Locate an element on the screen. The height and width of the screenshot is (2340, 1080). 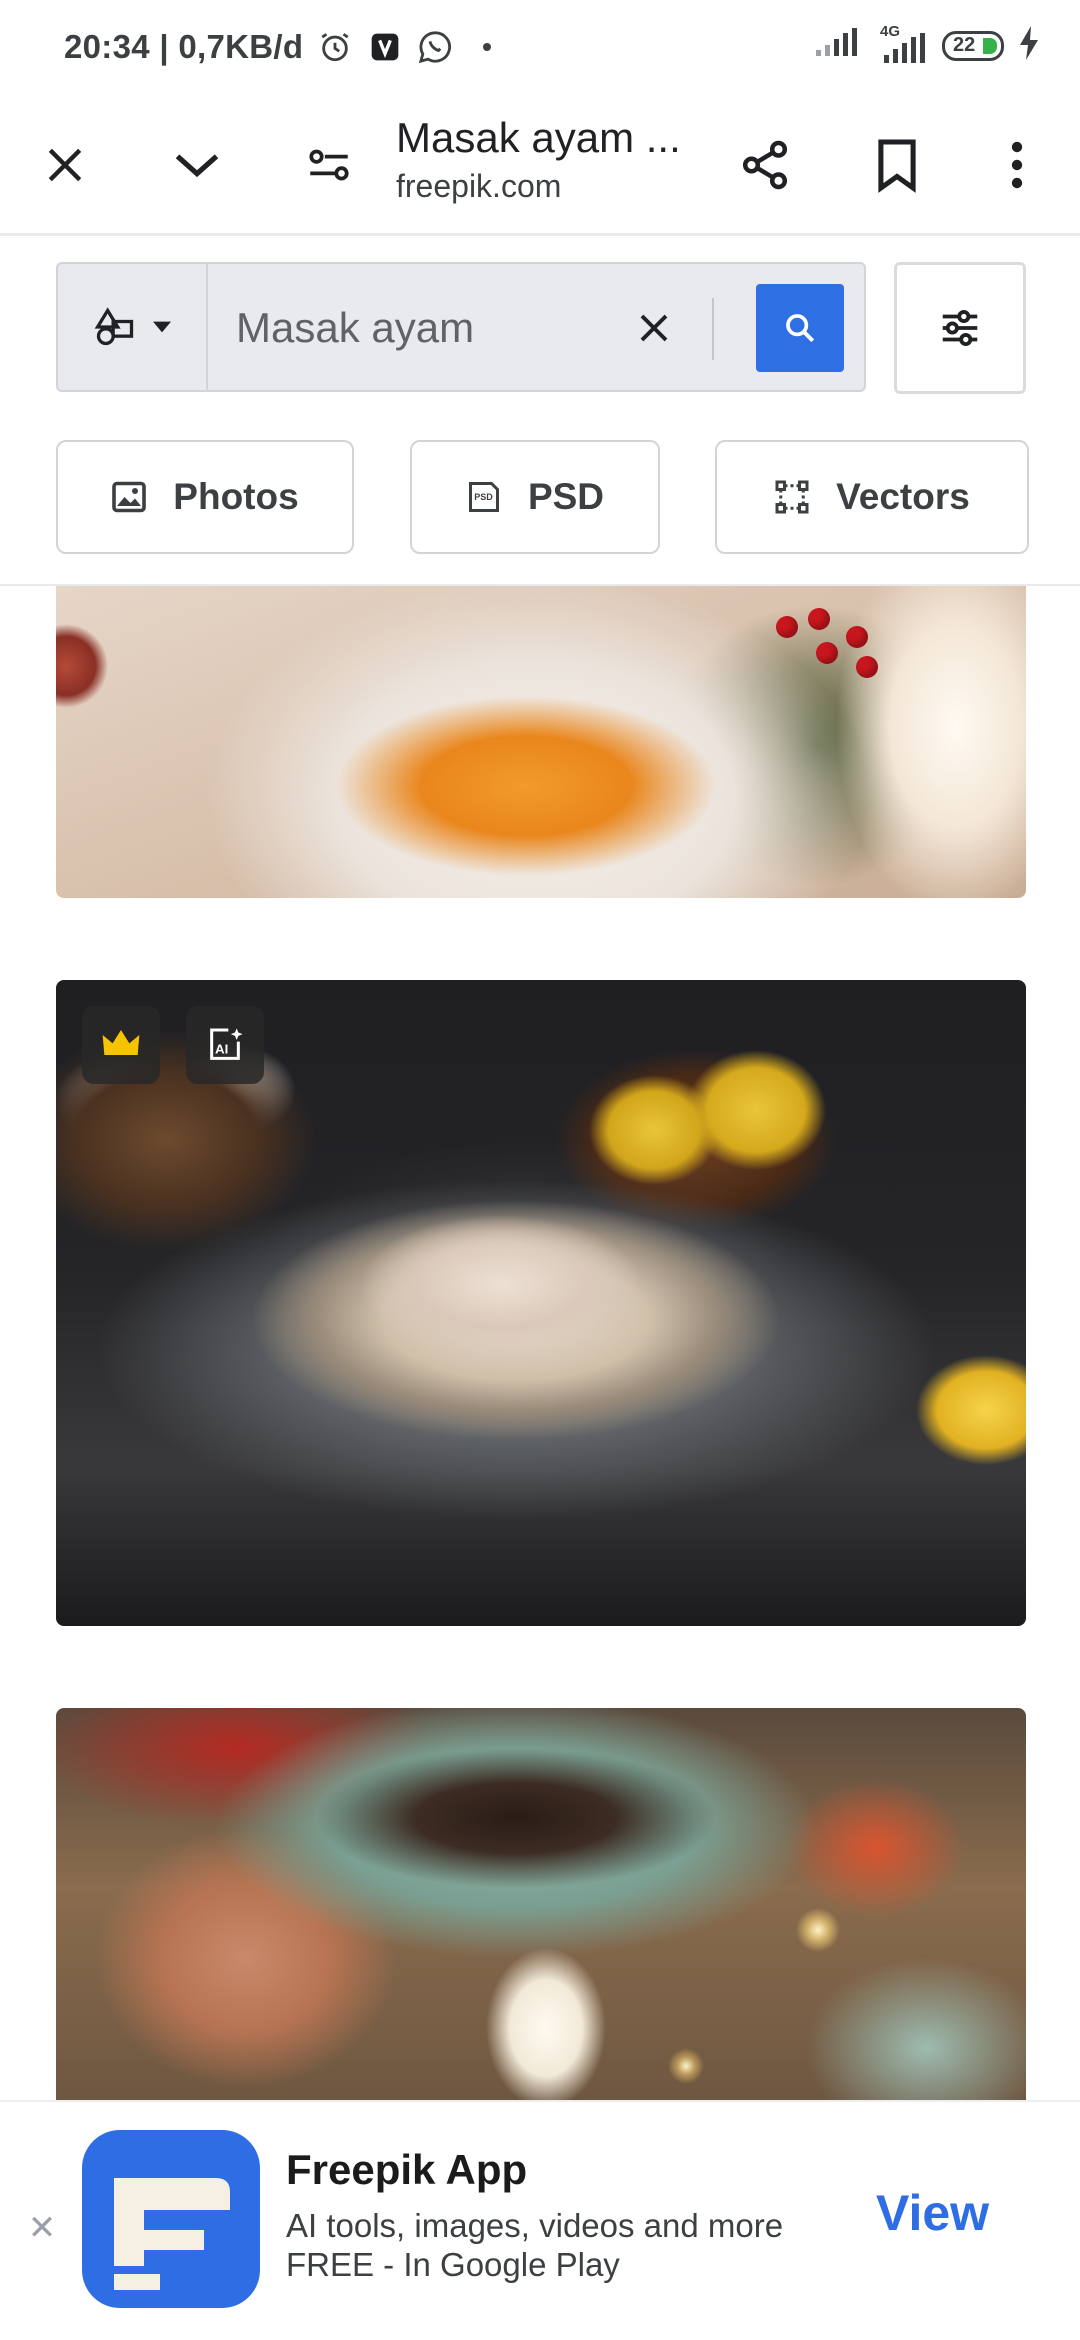
chevron-down-icon is located at coordinates (197, 166).